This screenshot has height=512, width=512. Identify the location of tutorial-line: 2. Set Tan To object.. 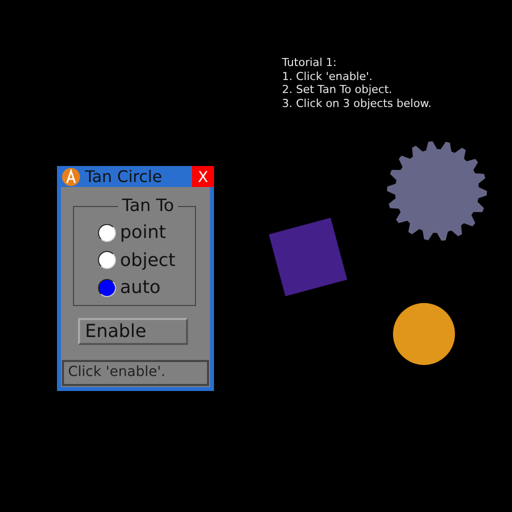
(338, 90).